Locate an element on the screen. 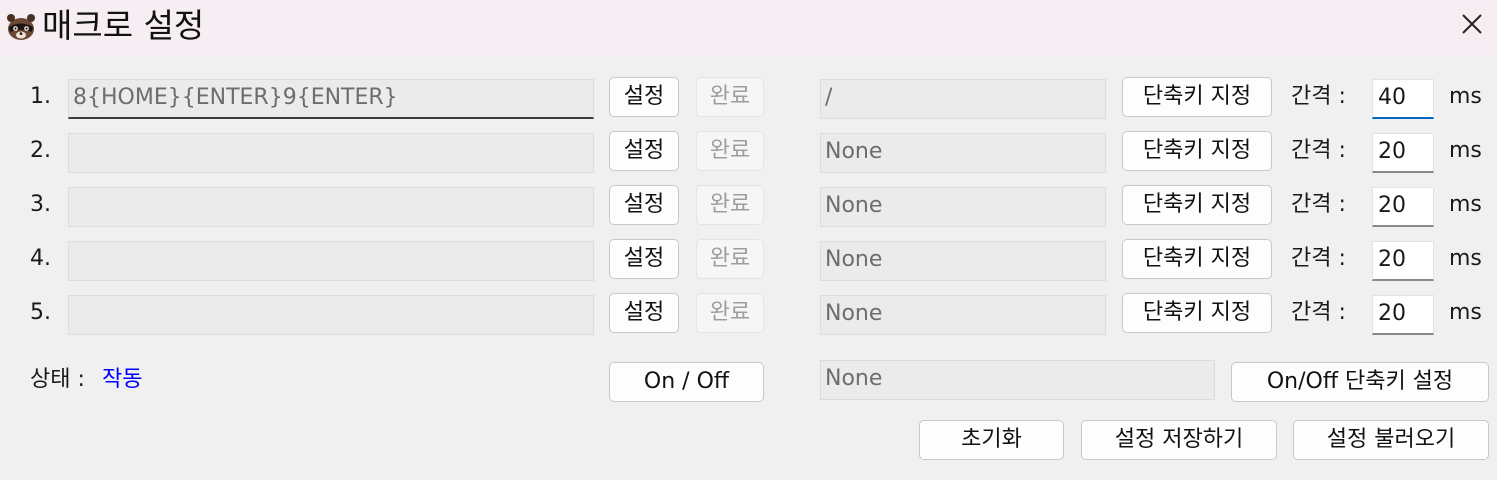 This screenshot has height=480, width=1497. raccoon-app-icon is located at coordinates (21, 26).